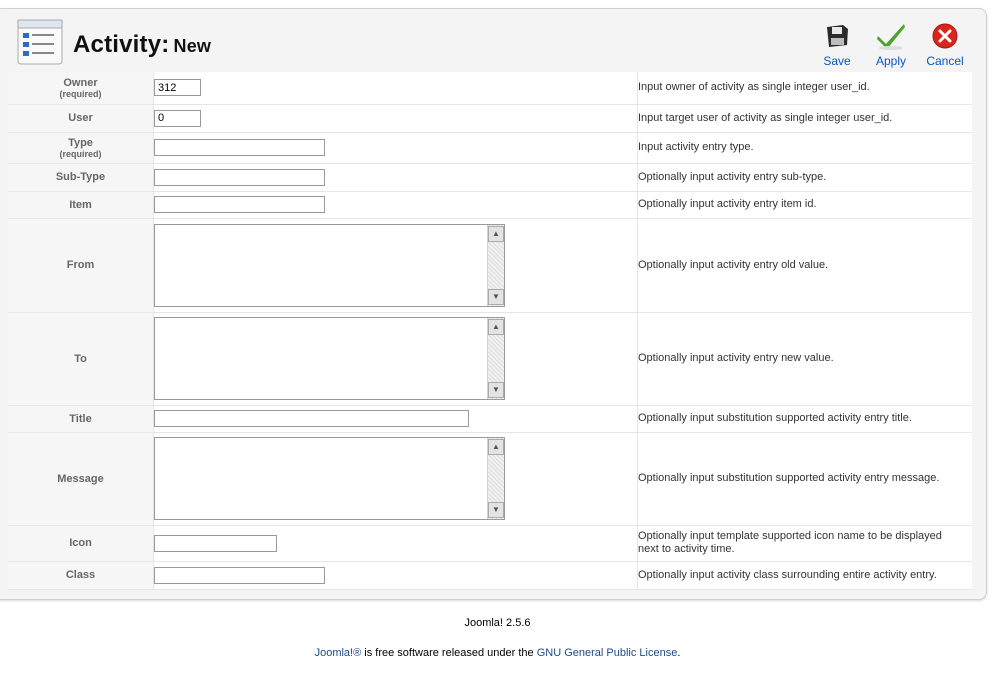 Image resolution: width=995 pixels, height=681 pixels. Describe the element at coordinates (945, 61) in the screenshot. I see `cancel-label: Cancel` at that location.